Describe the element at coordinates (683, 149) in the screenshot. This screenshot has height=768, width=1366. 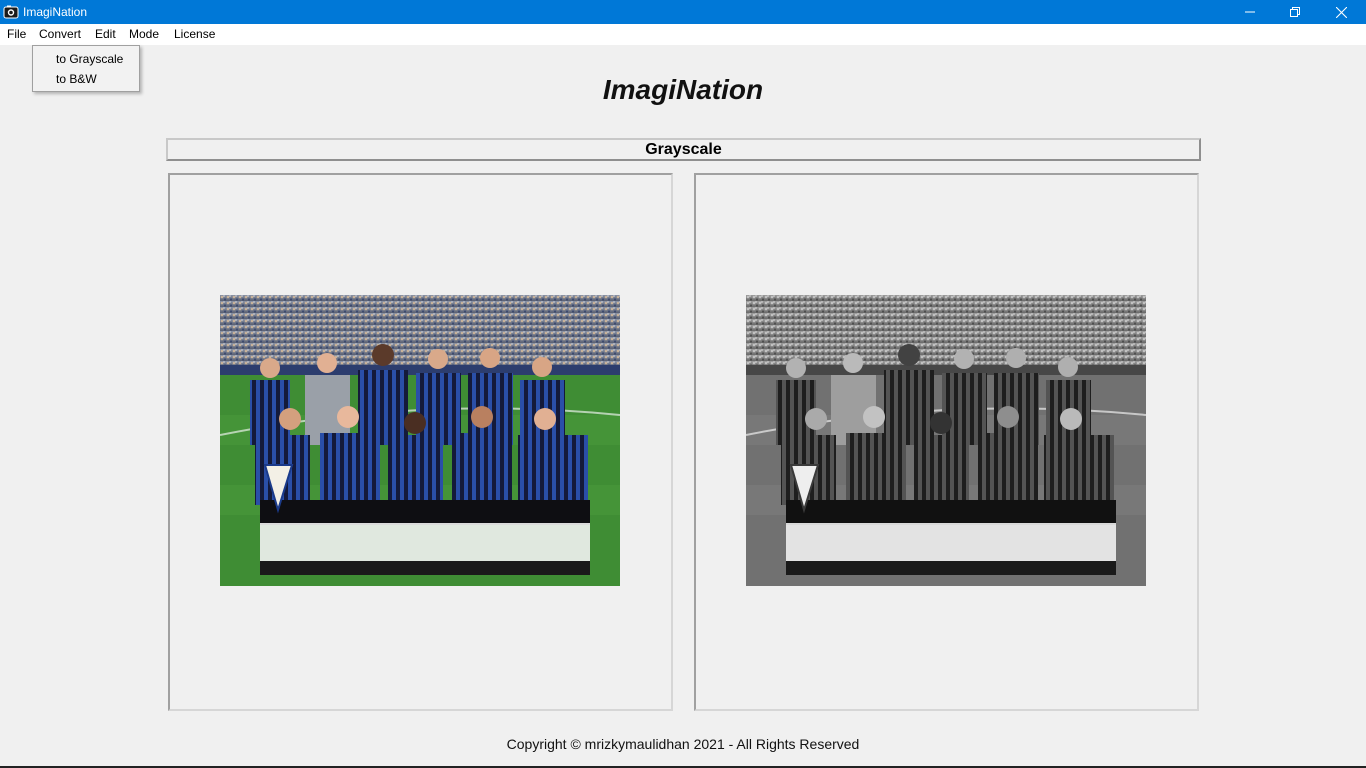
I see `mode-label: Grayscale` at that location.